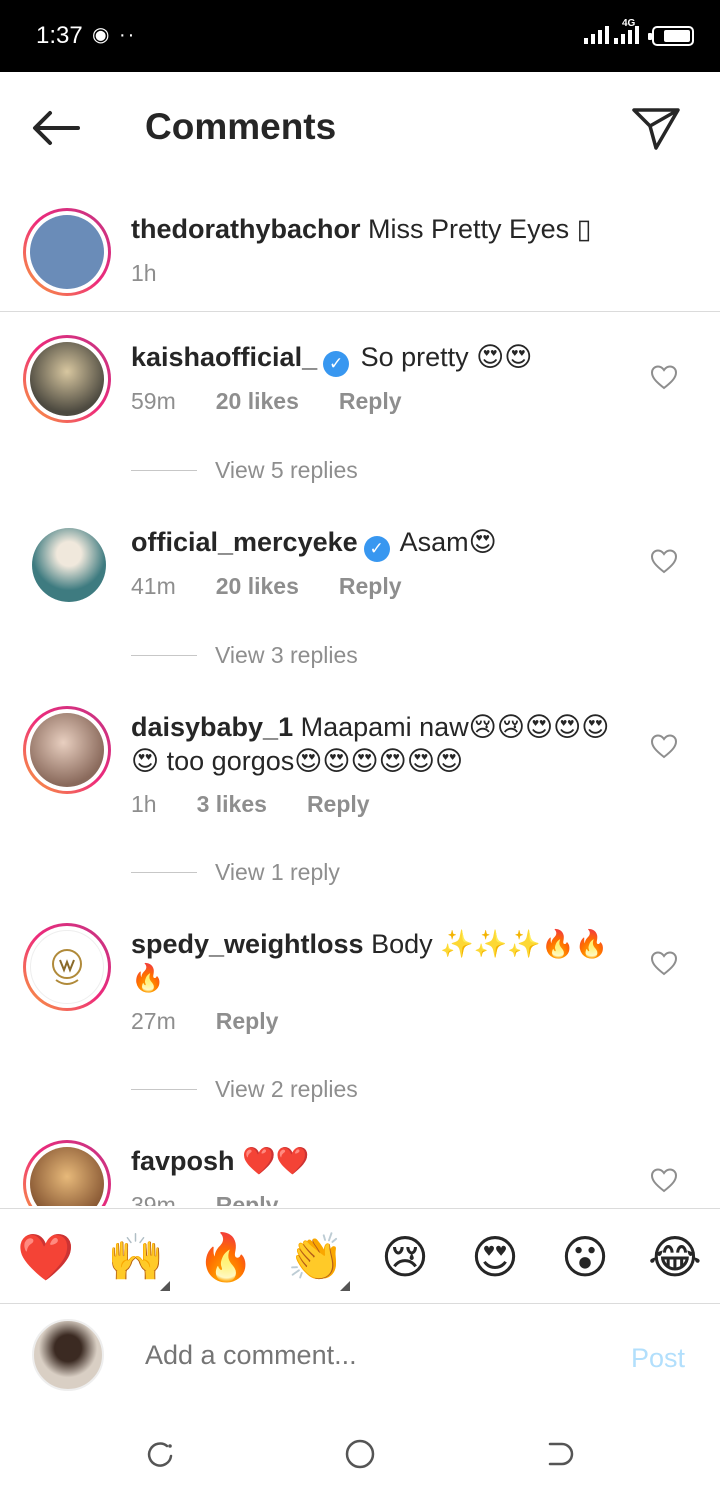  What do you see at coordinates (360, 1168) in the screenshot?
I see `comment-item: favposh ❤️❤️ 39m Reply` at bounding box center [360, 1168].